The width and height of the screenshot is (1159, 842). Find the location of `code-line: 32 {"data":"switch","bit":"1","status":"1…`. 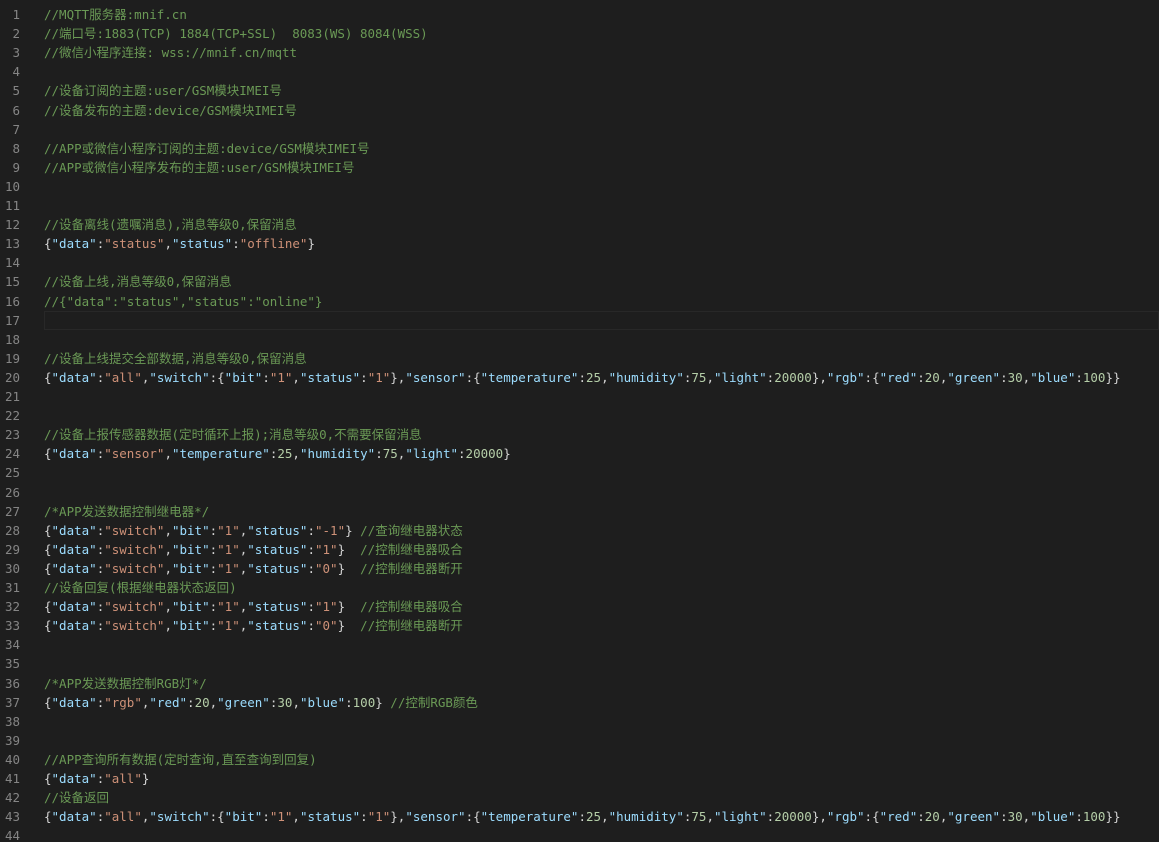

code-line: 32 {"data":"switch","bit":"1","status":"1… is located at coordinates (579, 606).